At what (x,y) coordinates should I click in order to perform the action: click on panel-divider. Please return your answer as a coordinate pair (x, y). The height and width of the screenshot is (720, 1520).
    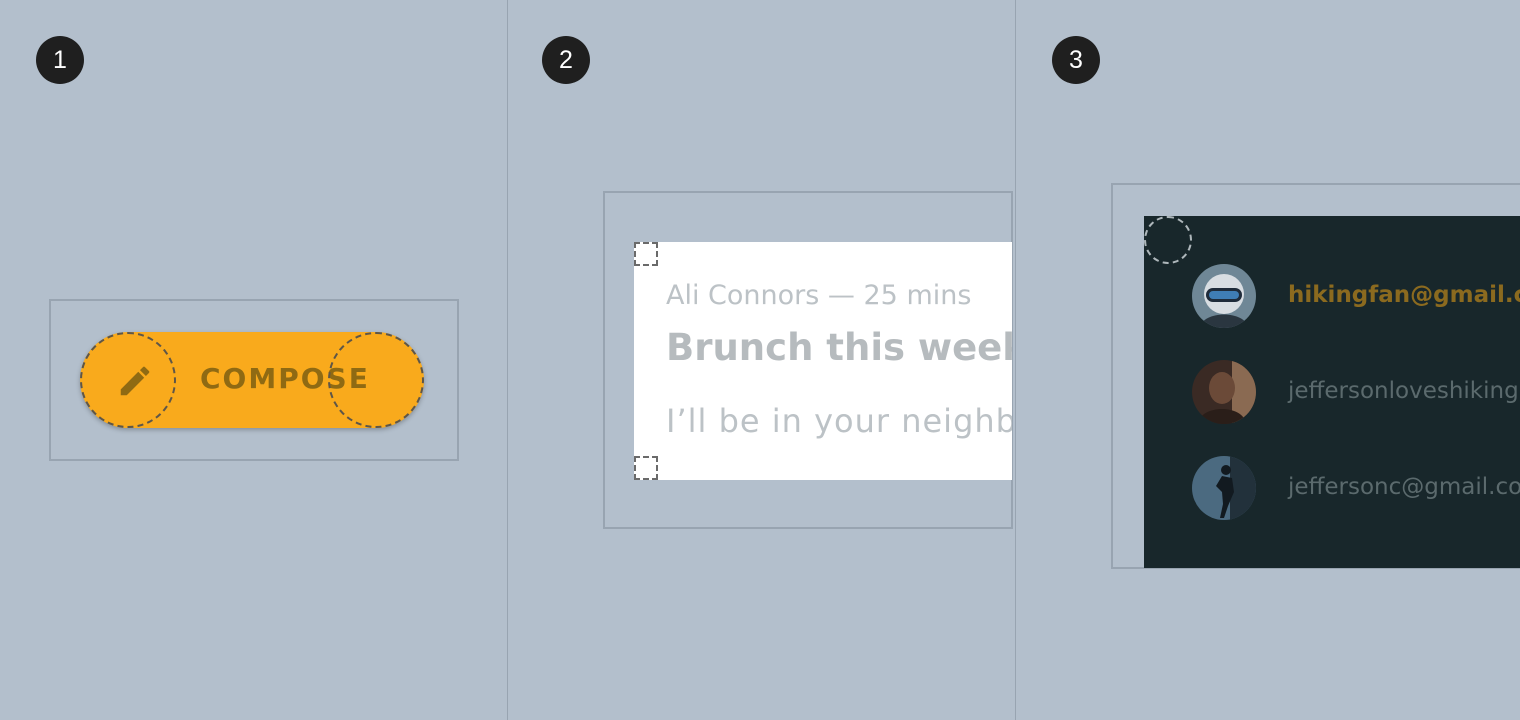
    Looking at the image, I should click on (1015, 360).